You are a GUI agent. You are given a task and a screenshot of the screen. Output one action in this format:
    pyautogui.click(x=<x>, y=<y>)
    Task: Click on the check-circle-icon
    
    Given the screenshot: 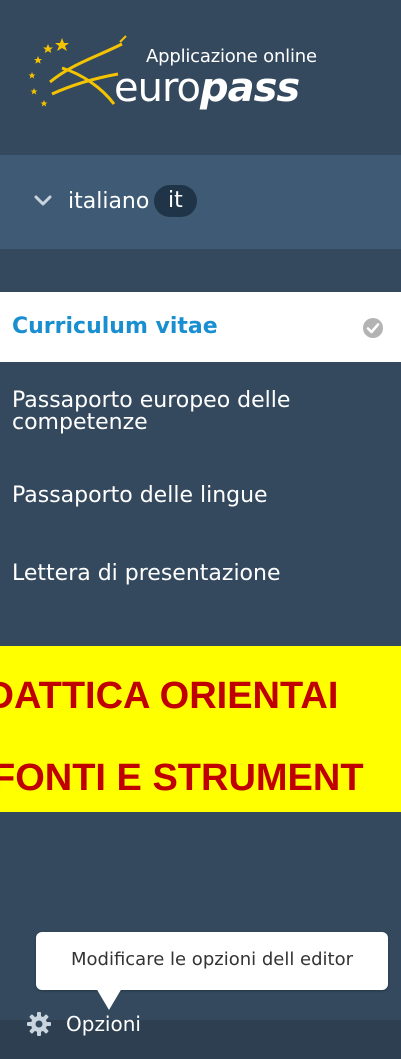 What is the action you would take?
    pyautogui.click(x=373, y=328)
    